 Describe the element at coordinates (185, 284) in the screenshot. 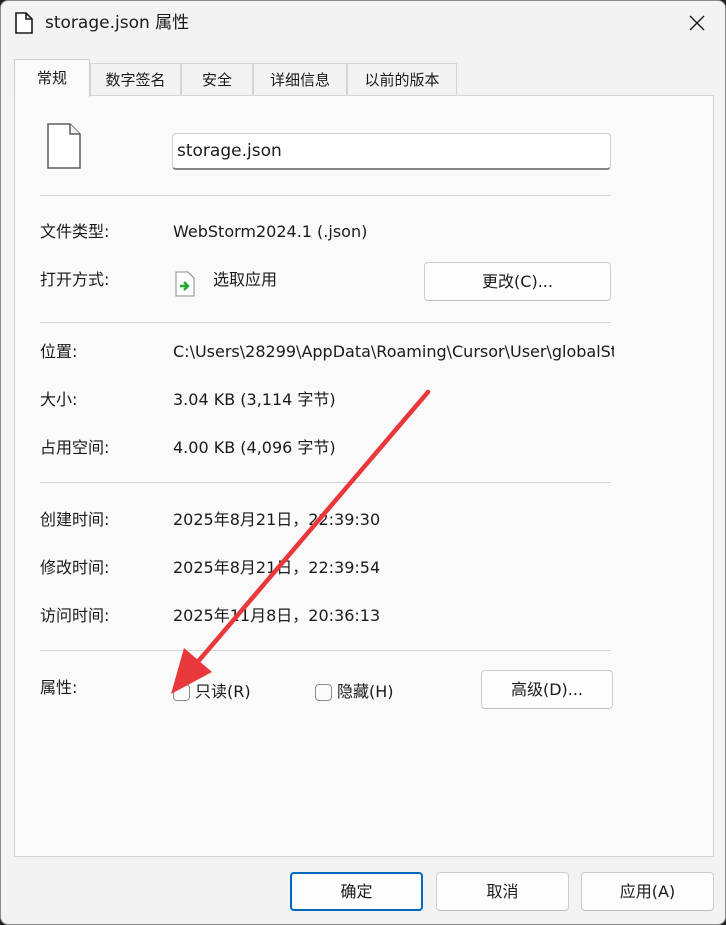

I see `opens-with-icon` at that location.